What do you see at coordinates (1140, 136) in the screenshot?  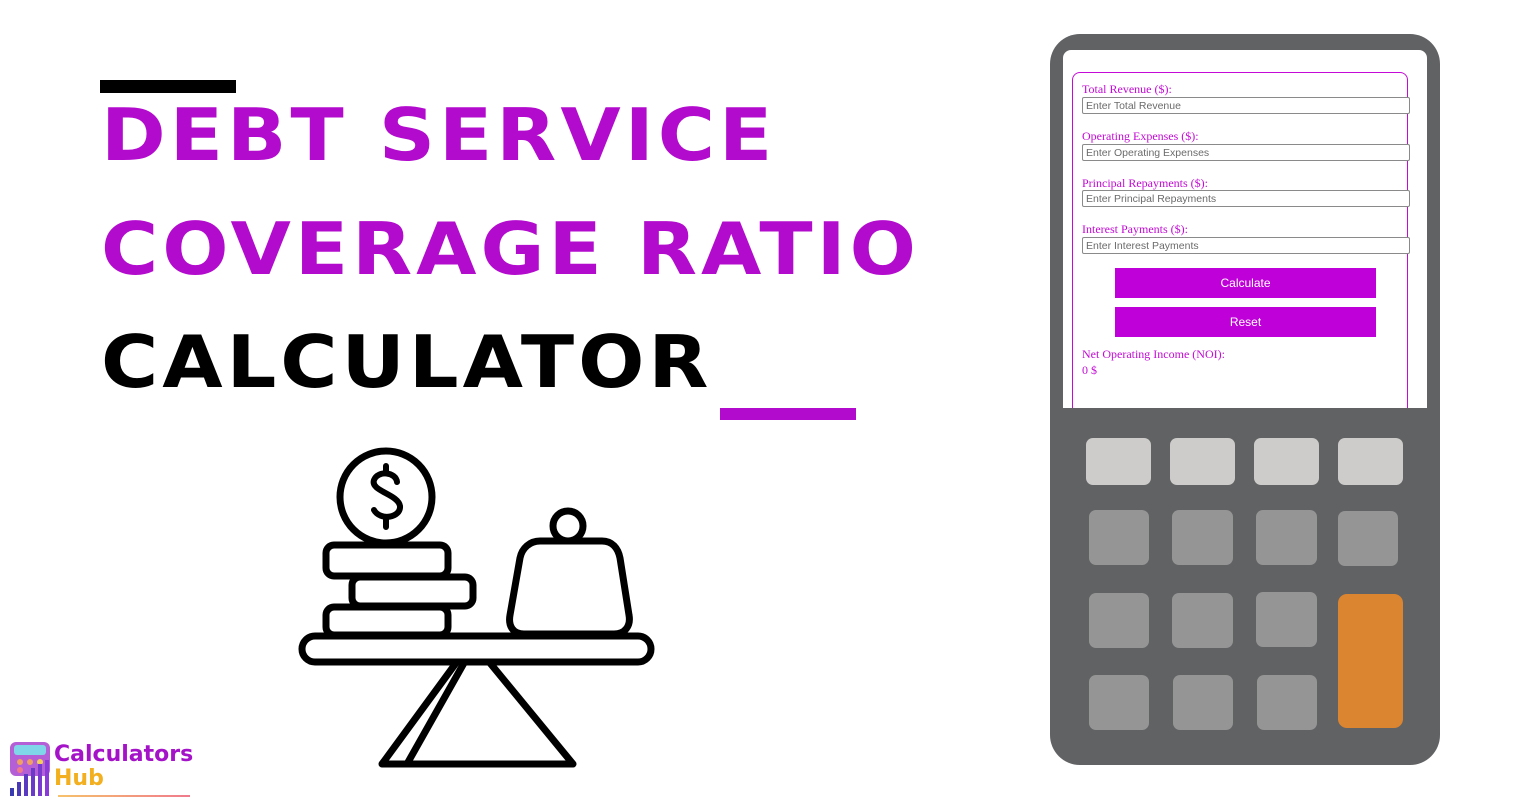 I see `operating-expenses-label: Operating Expenses ($):` at bounding box center [1140, 136].